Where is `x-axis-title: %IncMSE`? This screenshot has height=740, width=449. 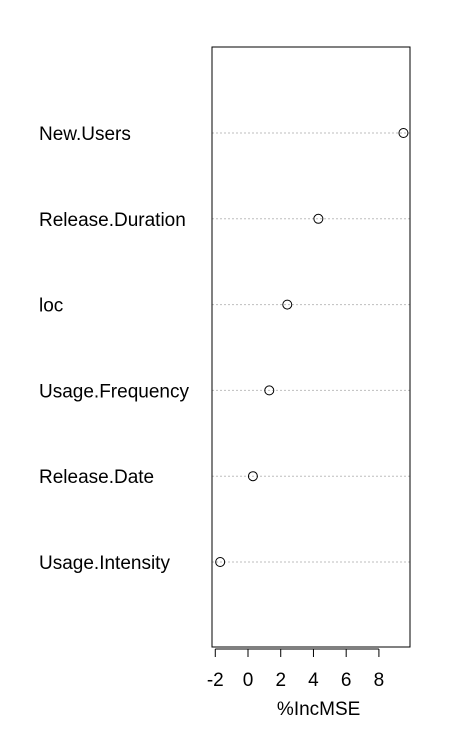 x-axis-title: %IncMSE is located at coordinates (318, 709).